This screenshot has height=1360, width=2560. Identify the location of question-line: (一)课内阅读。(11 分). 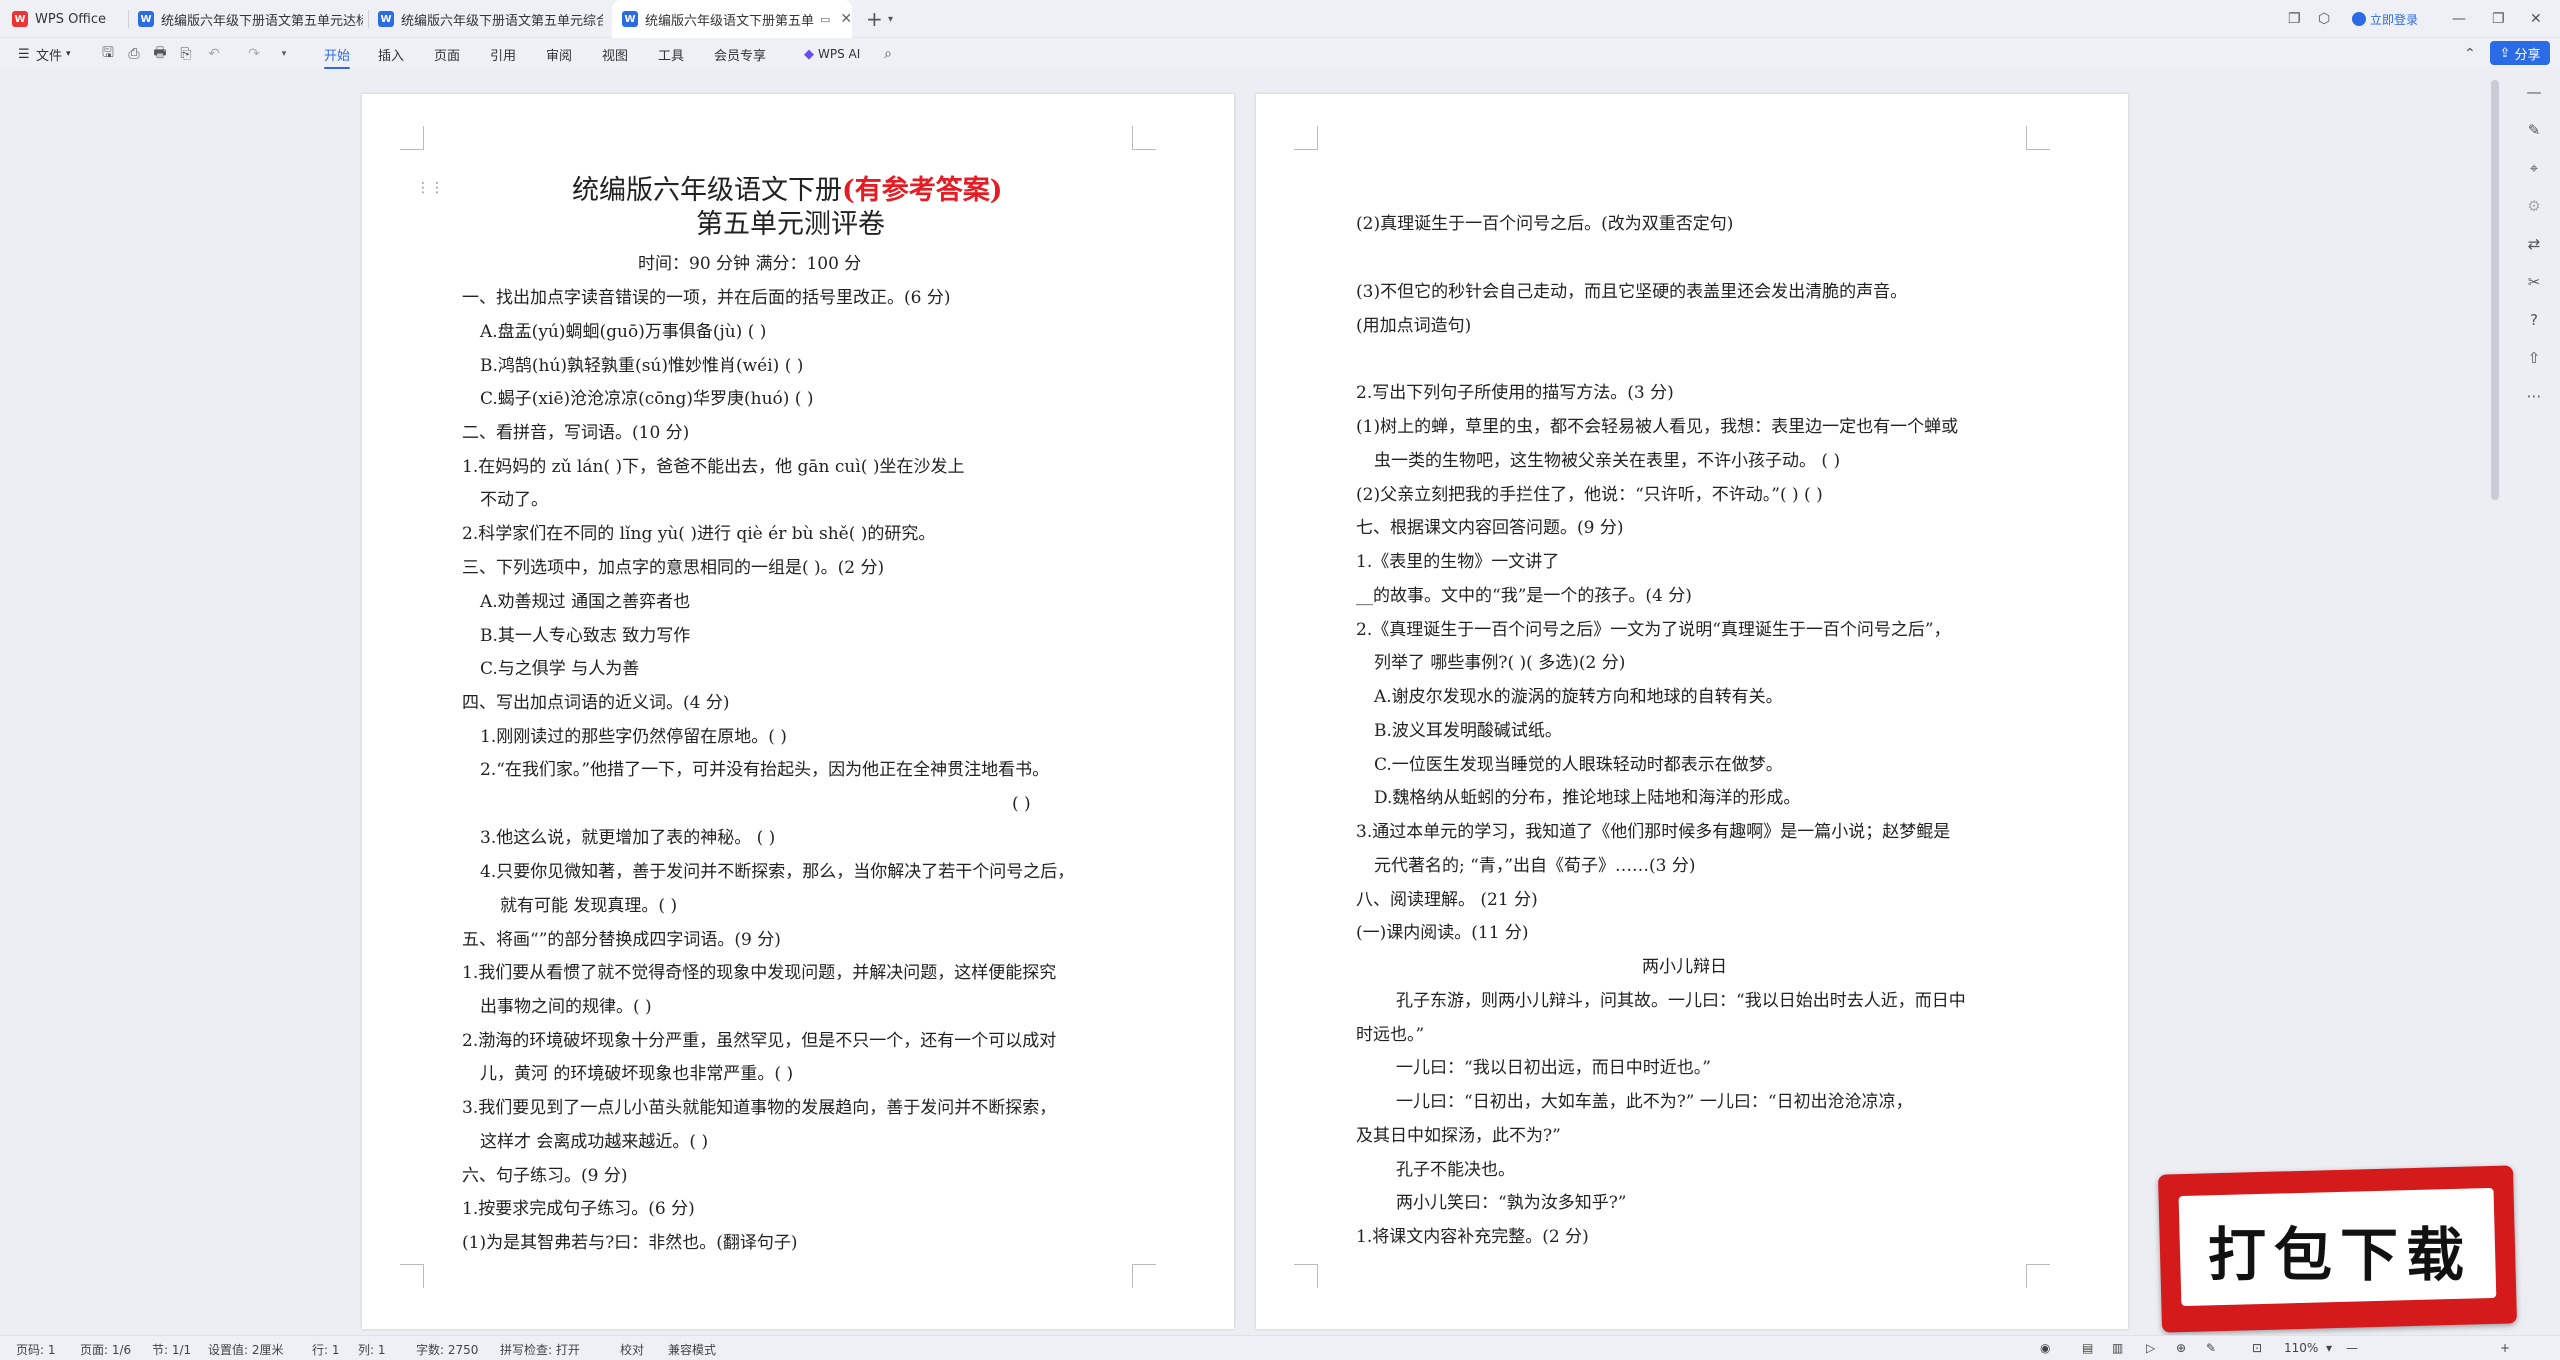
(1442, 933).